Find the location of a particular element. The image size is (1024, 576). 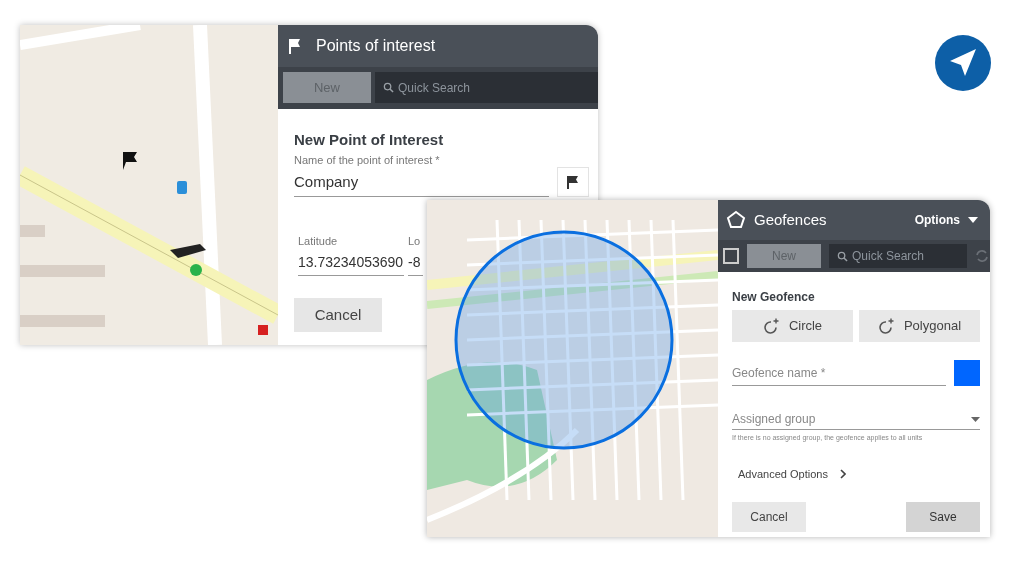

select-all-checkbox is located at coordinates (731, 256).